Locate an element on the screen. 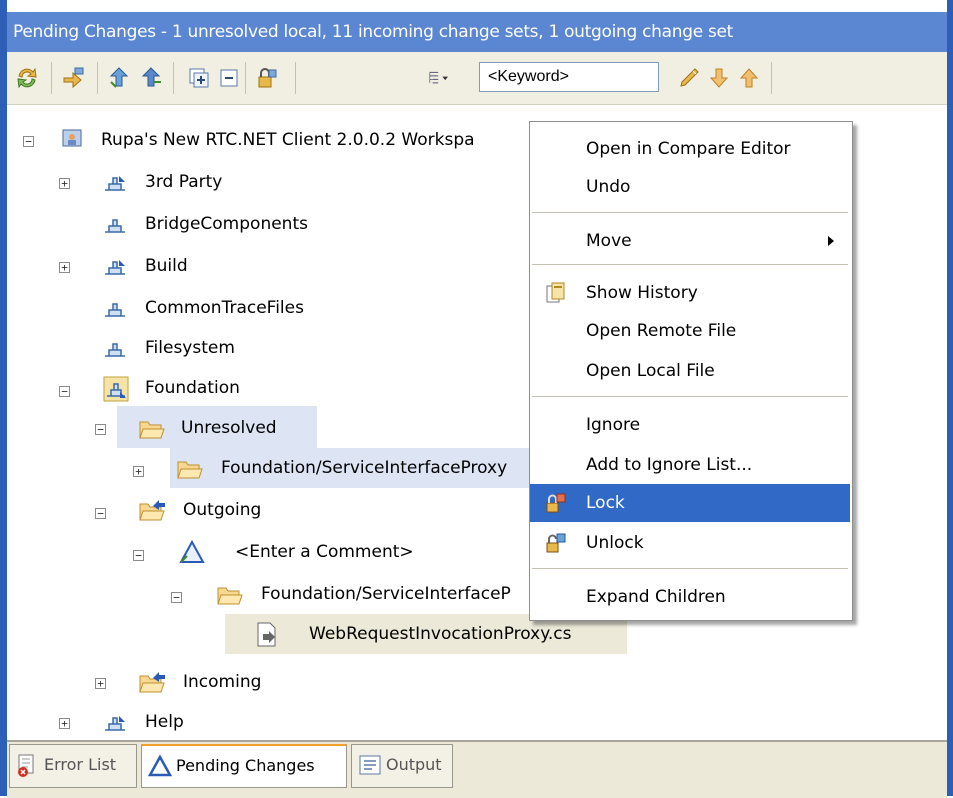  tab-output: Output is located at coordinates (402, 766).